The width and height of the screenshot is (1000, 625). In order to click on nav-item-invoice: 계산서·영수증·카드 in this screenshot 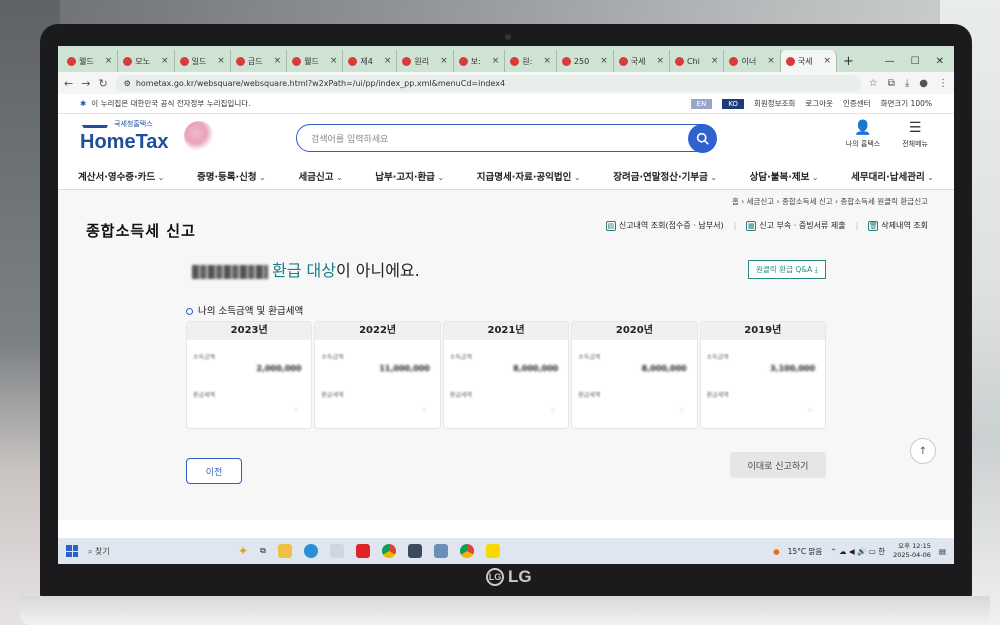, I will do `click(121, 176)`.